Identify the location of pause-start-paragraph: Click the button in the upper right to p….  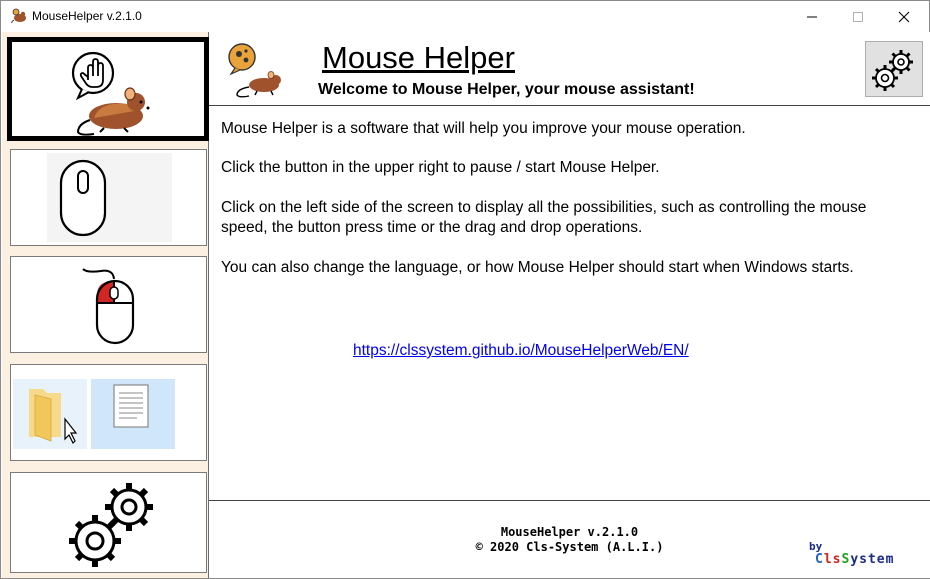
(440, 167).